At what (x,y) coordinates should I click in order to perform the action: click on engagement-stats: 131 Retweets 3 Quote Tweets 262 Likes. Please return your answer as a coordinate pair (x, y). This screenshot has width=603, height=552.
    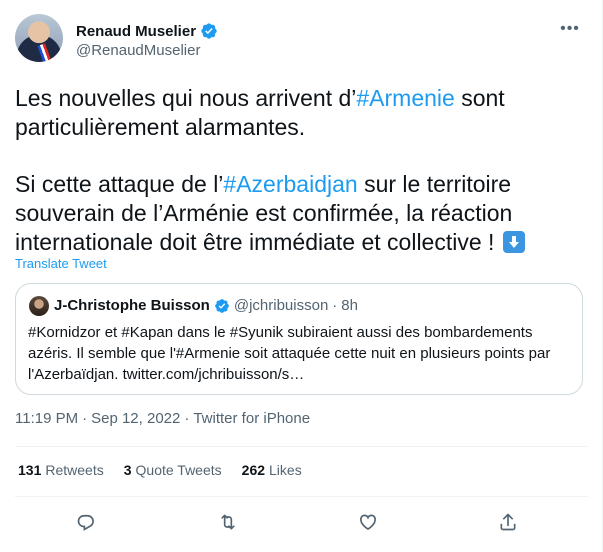
    Looking at the image, I should click on (160, 470).